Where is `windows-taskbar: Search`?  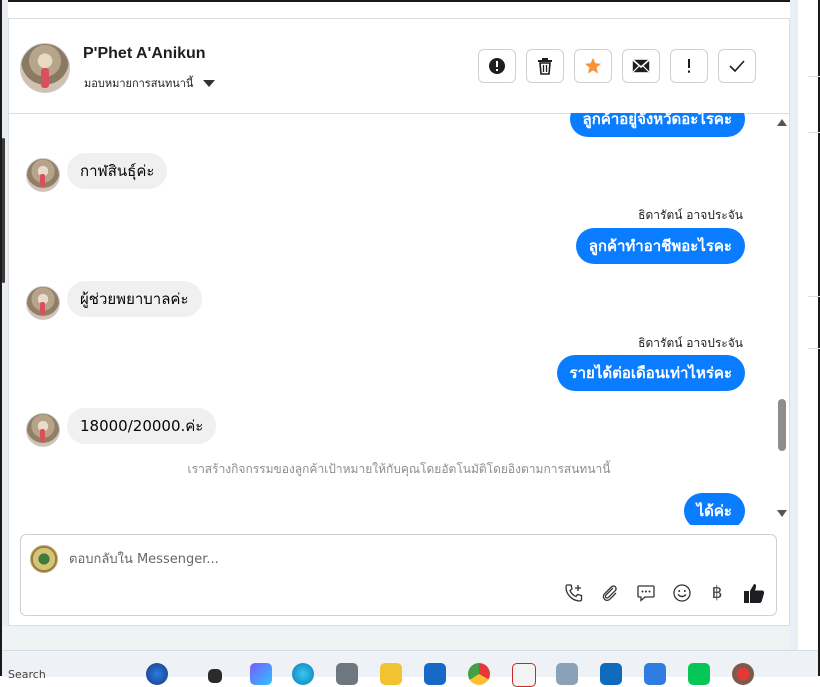
windows-taskbar: Search is located at coordinates (410, 668).